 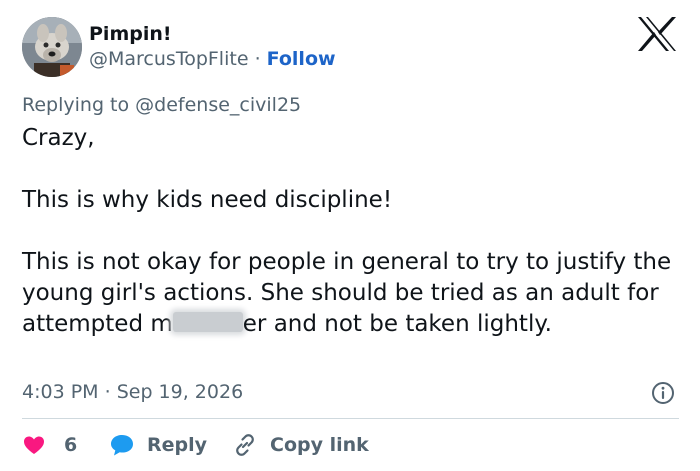 I want to click on like-button: 6, so click(x=49, y=445).